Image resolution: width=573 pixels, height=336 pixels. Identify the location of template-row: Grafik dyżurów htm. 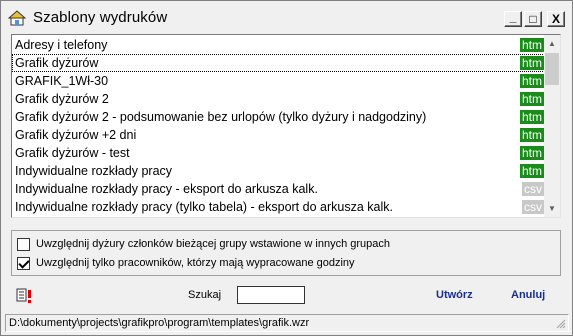
(278, 63).